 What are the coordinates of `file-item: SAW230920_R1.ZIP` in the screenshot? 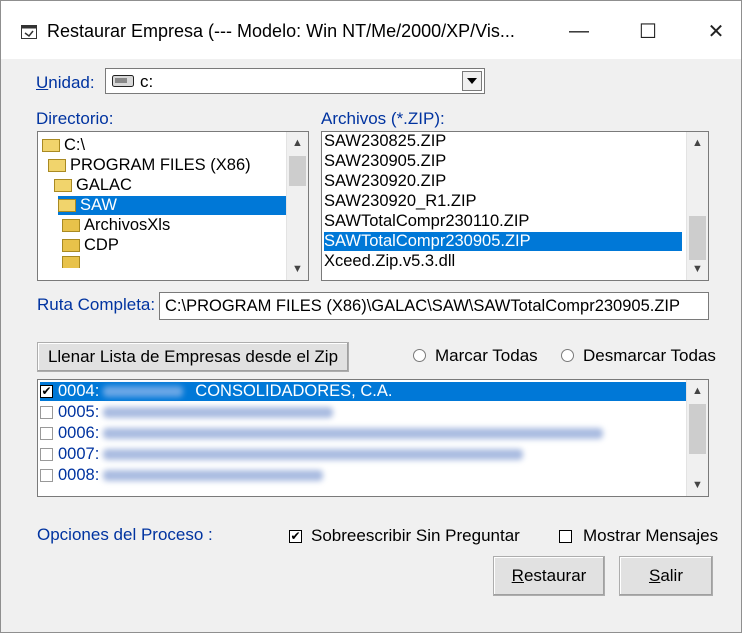 It's located at (400, 201).